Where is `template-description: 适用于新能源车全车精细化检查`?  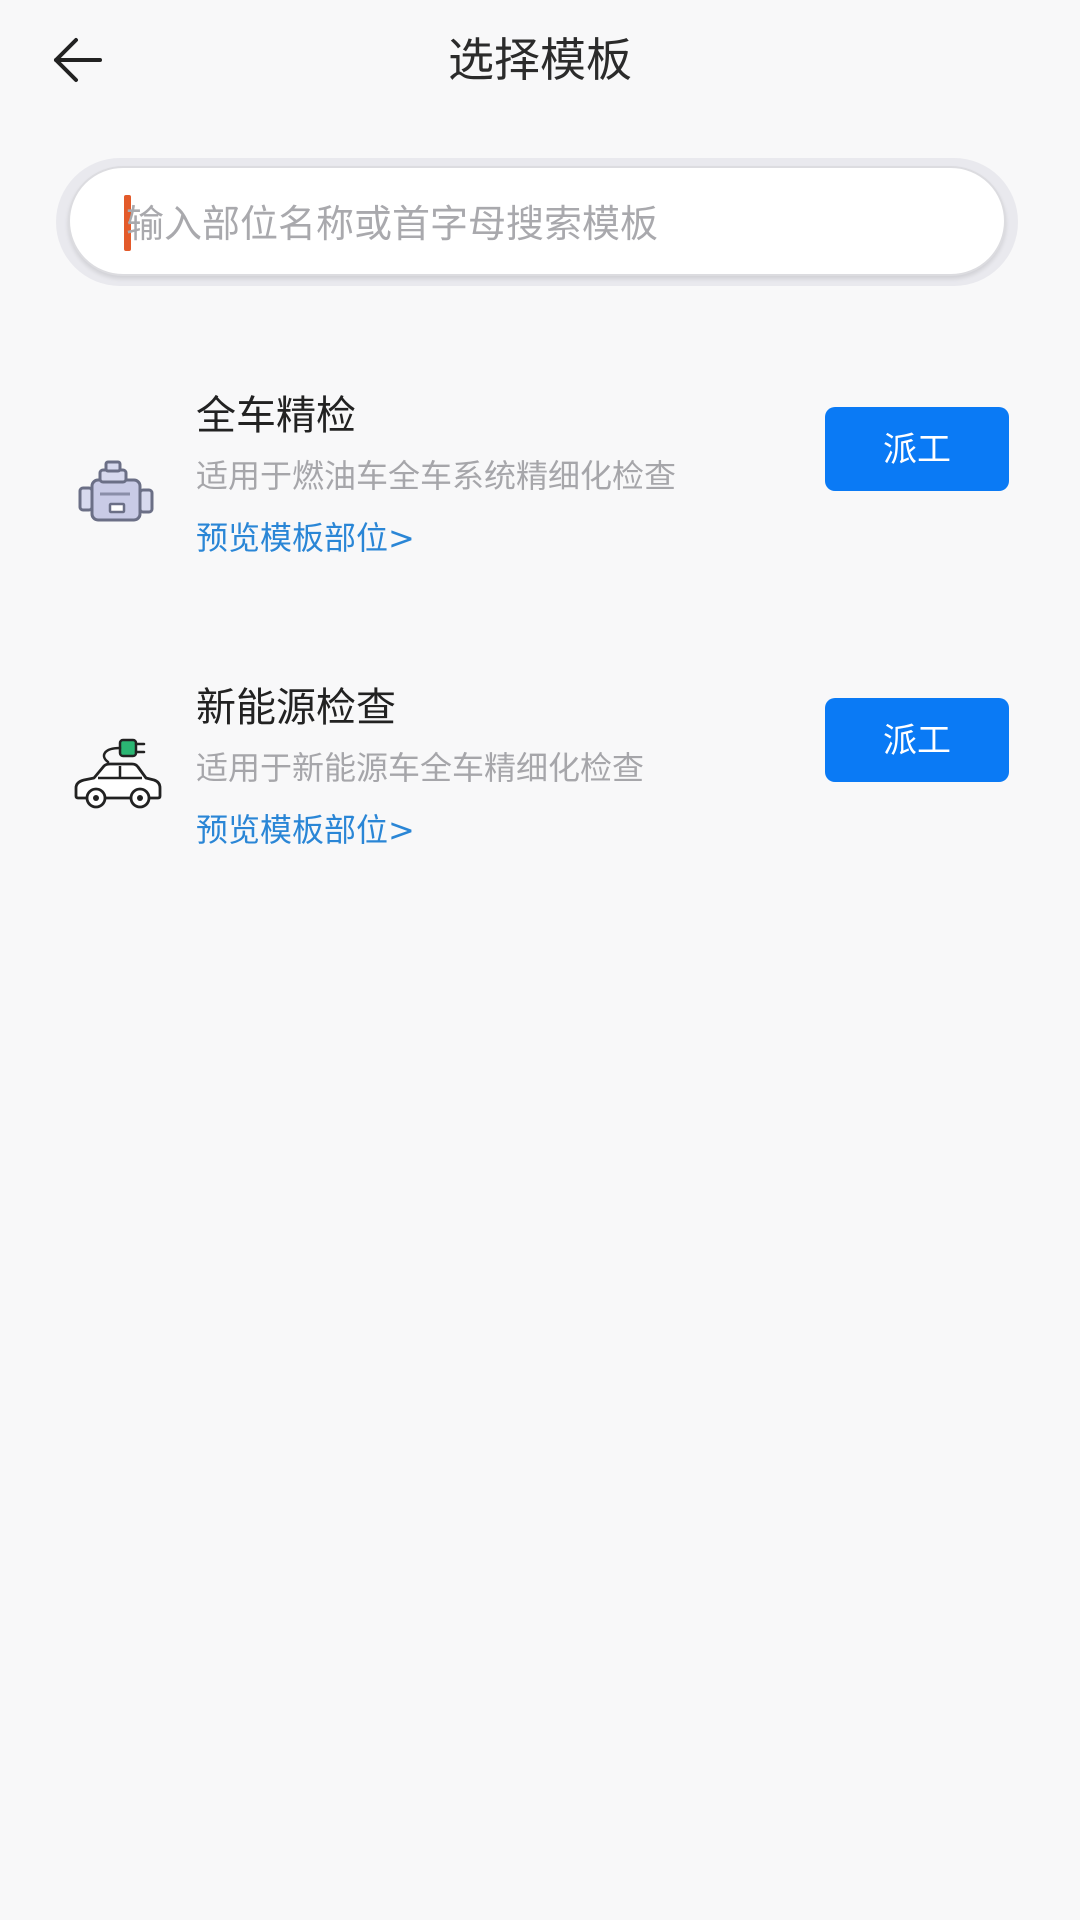
template-description: 适用于新能源车全车精细化检查 is located at coordinates (420, 768).